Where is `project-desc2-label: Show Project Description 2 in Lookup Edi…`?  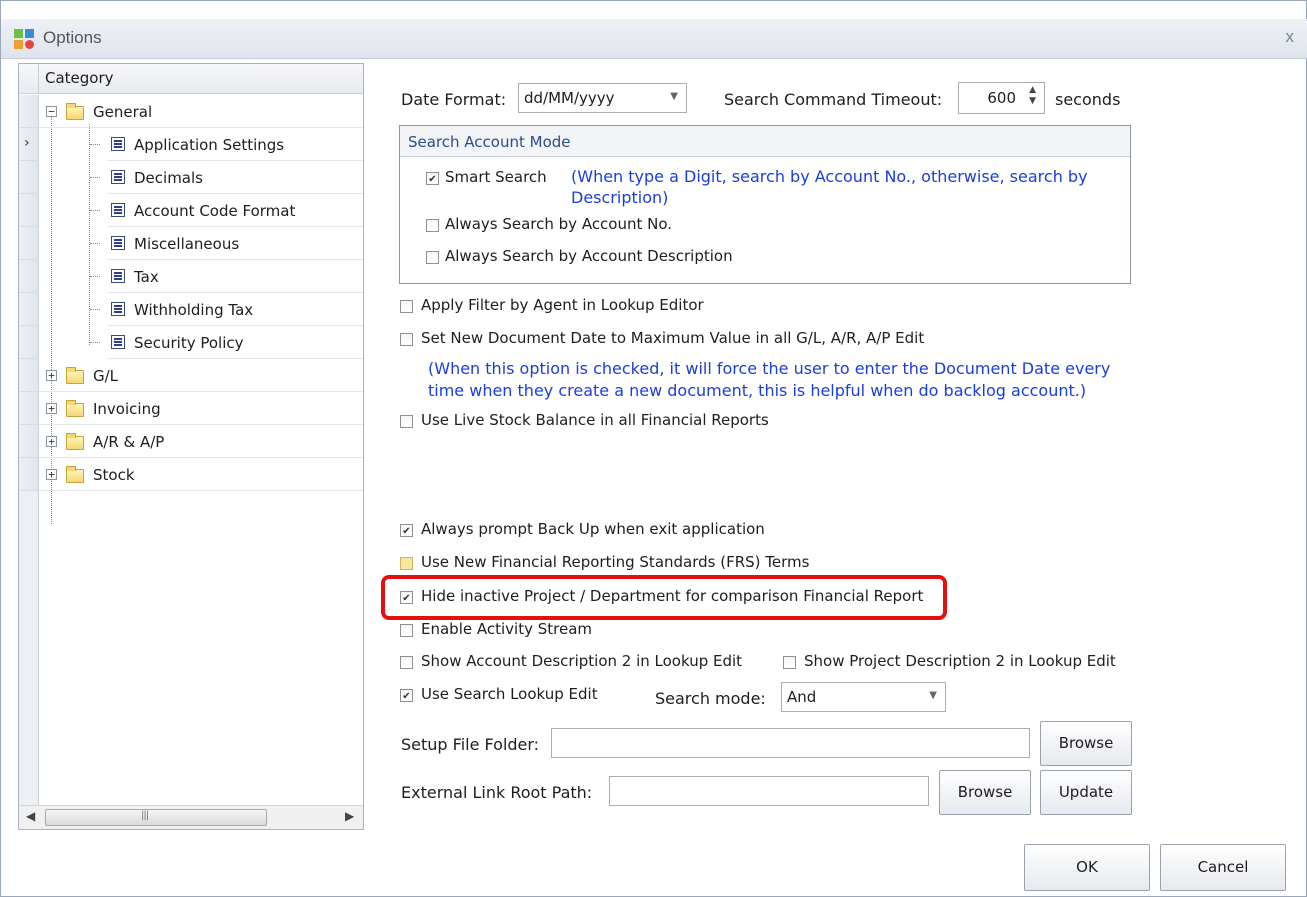
project-desc2-label: Show Project Description 2 in Lookup Edi… is located at coordinates (960, 661).